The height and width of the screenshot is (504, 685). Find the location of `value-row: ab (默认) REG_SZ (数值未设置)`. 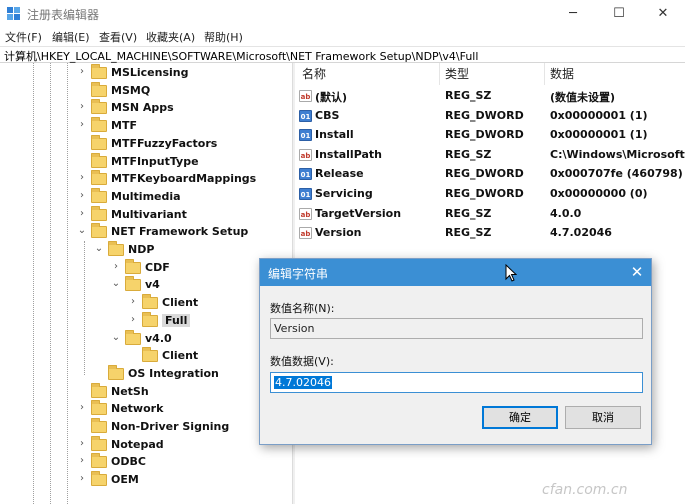

value-row: ab (默认) REG_SZ (数值未设置) is located at coordinates (490, 96).